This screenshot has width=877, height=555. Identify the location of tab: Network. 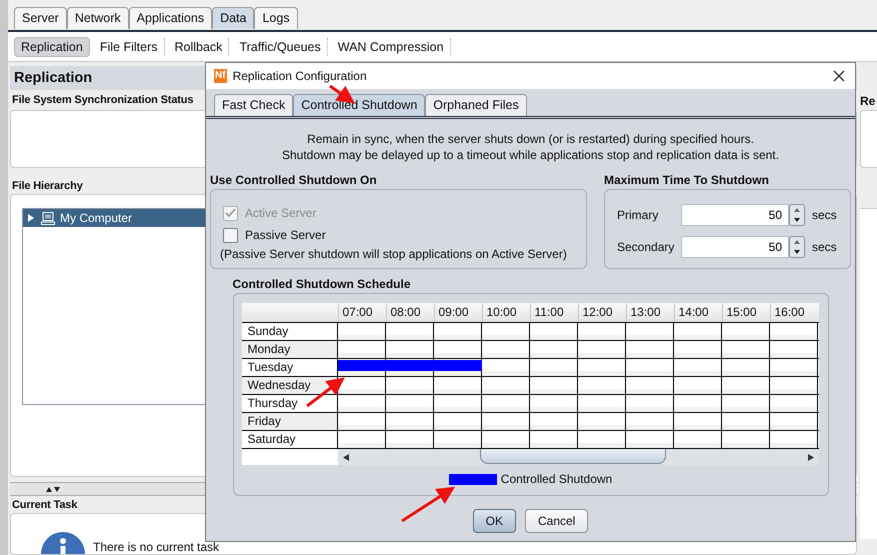
(97, 18).